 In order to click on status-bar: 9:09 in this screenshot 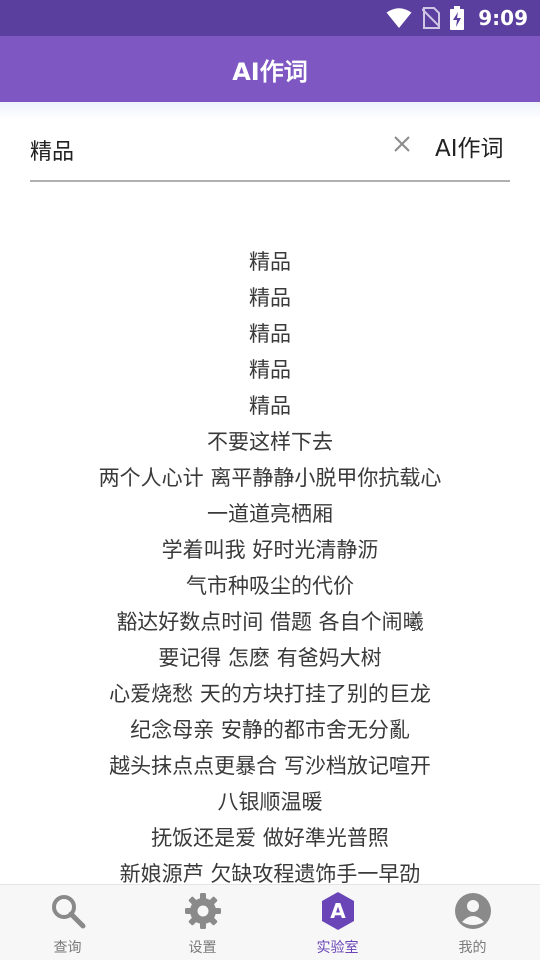, I will do `click(270, 18)`.